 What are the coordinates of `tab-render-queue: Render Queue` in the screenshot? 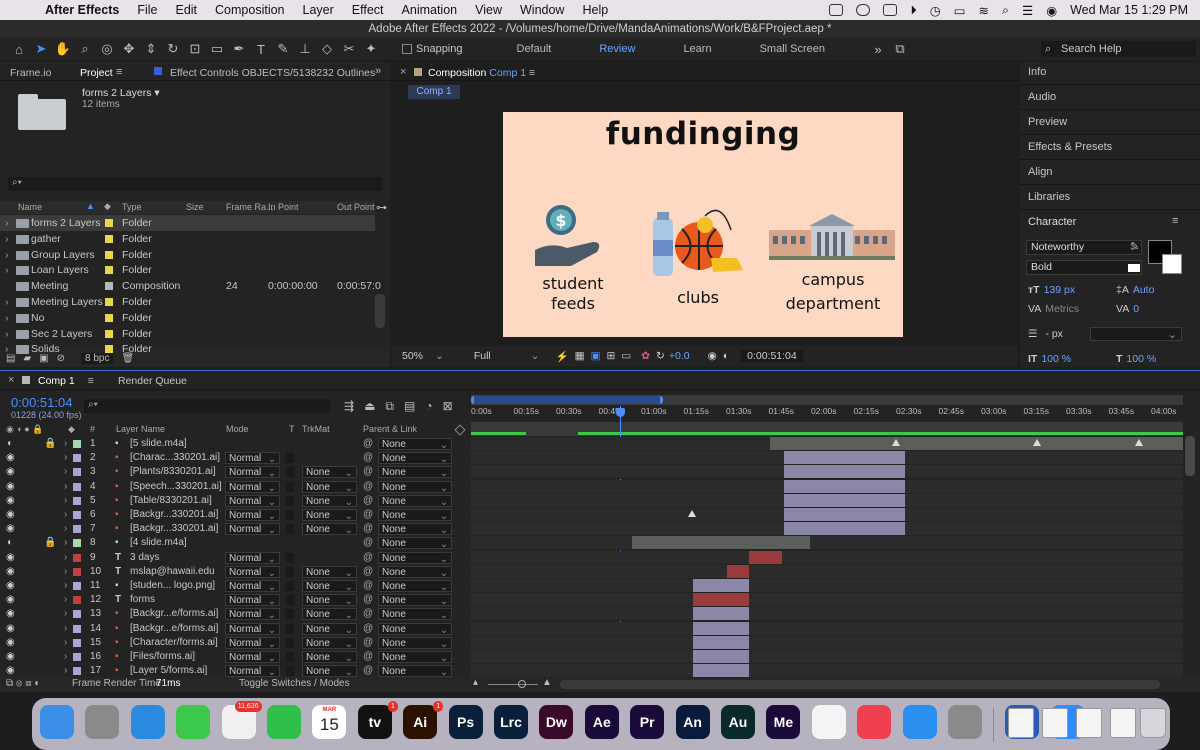 It's located at (152, 381).